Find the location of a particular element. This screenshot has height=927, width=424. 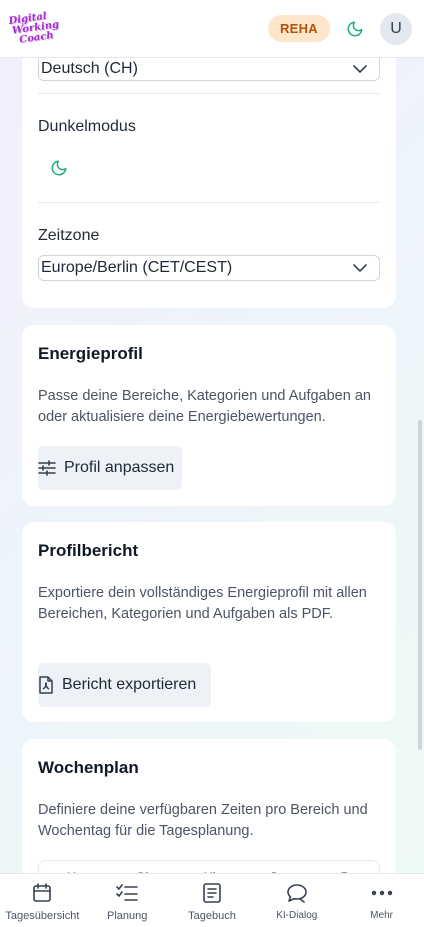

reha-badge: REHA is located at coordinates (298, 28).